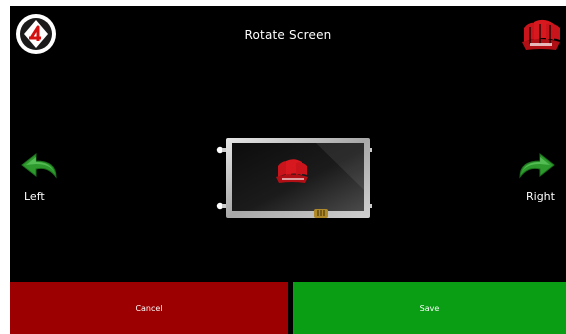 Image resolution: width=566 pixels, height=334 pixels. What do you see at coordinates (40, 167) in the screenshot?
I see `curved-arrow-left-icon` at bounding box center [40, 167].